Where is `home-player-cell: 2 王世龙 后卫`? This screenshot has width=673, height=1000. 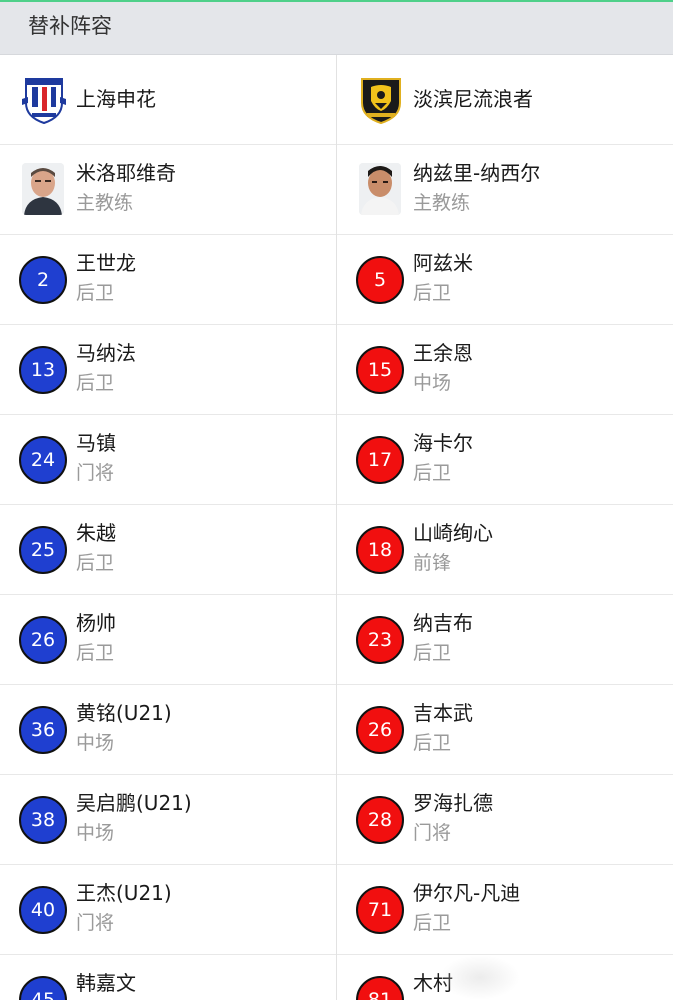
home-player-cell: 2 王世龙 后卫 is located at coordinates (168, 279).